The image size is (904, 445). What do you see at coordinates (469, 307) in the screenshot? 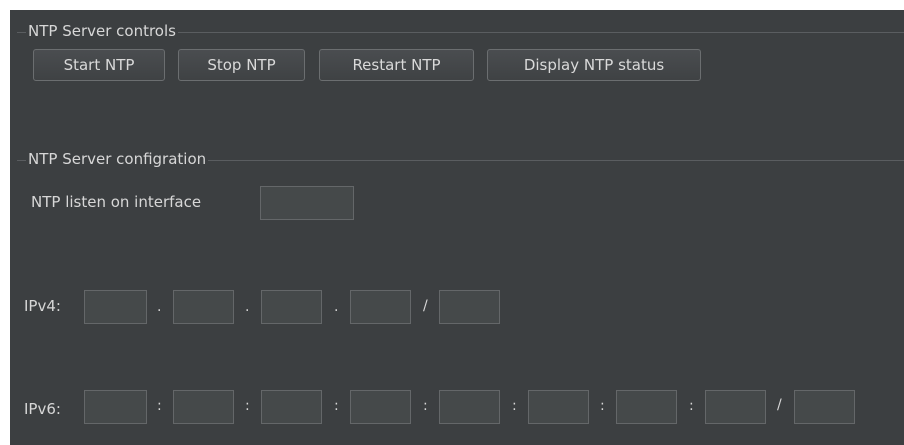
I see `ipv4-prefix-field` at bounding box center [469, 307].